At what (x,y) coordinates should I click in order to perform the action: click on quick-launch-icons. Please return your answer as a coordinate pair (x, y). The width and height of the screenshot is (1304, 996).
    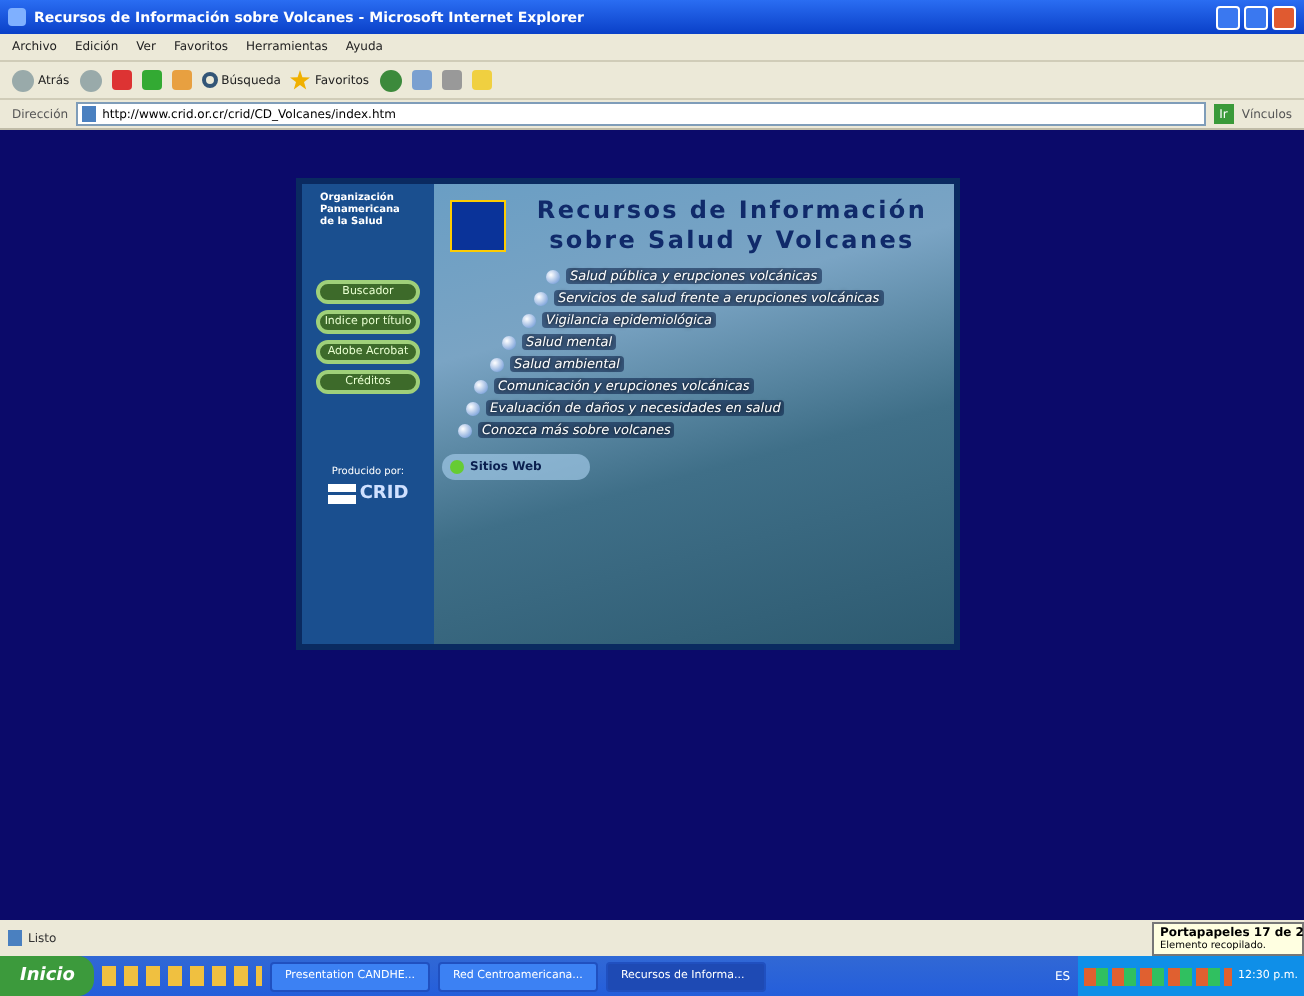
    Looking at the image, I should click on (182, 976).